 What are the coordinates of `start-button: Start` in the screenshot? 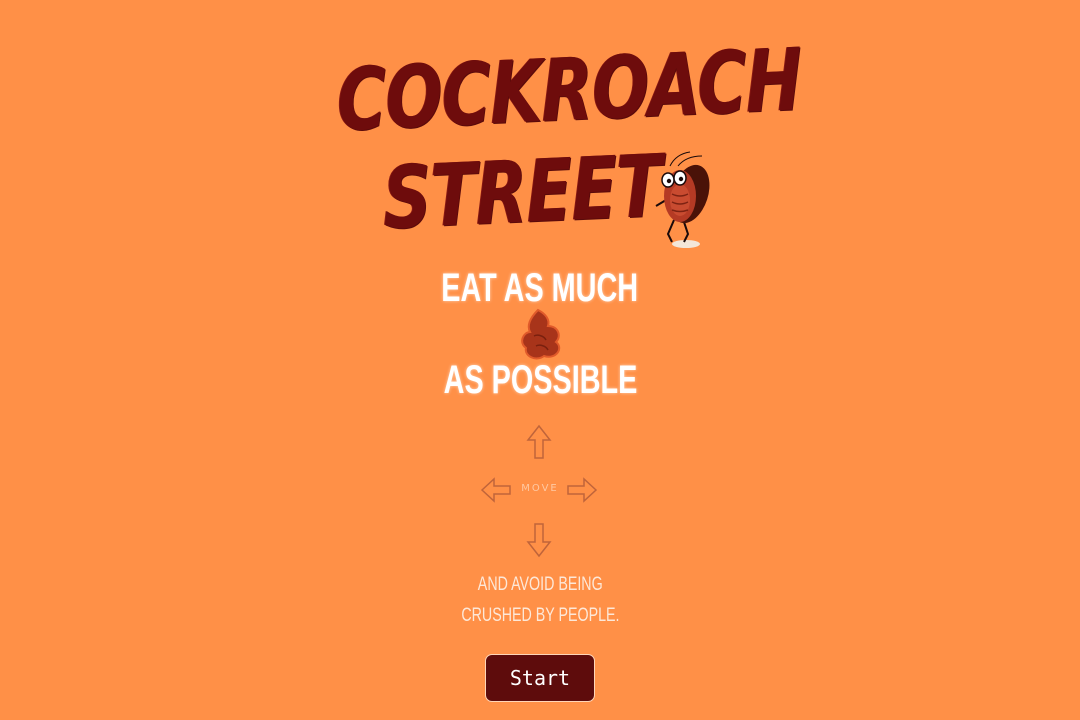 It's located at (540, 678).